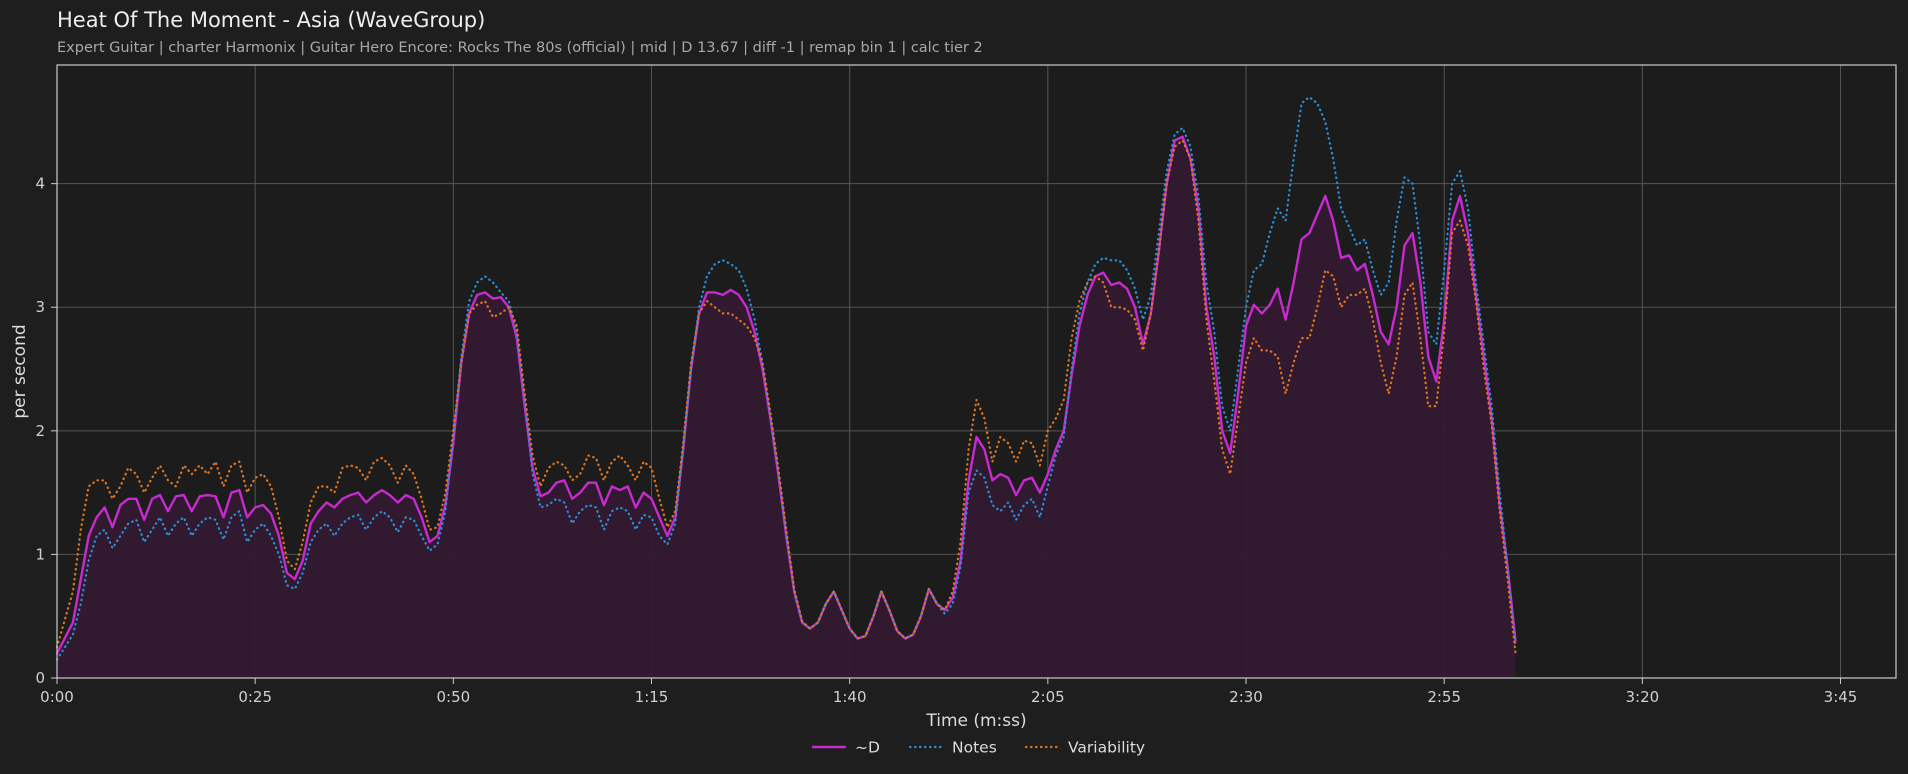 The width and height of the screenshot is (1908, 774). I want to click on x-tick-label: 1:40, so click(850, 697).